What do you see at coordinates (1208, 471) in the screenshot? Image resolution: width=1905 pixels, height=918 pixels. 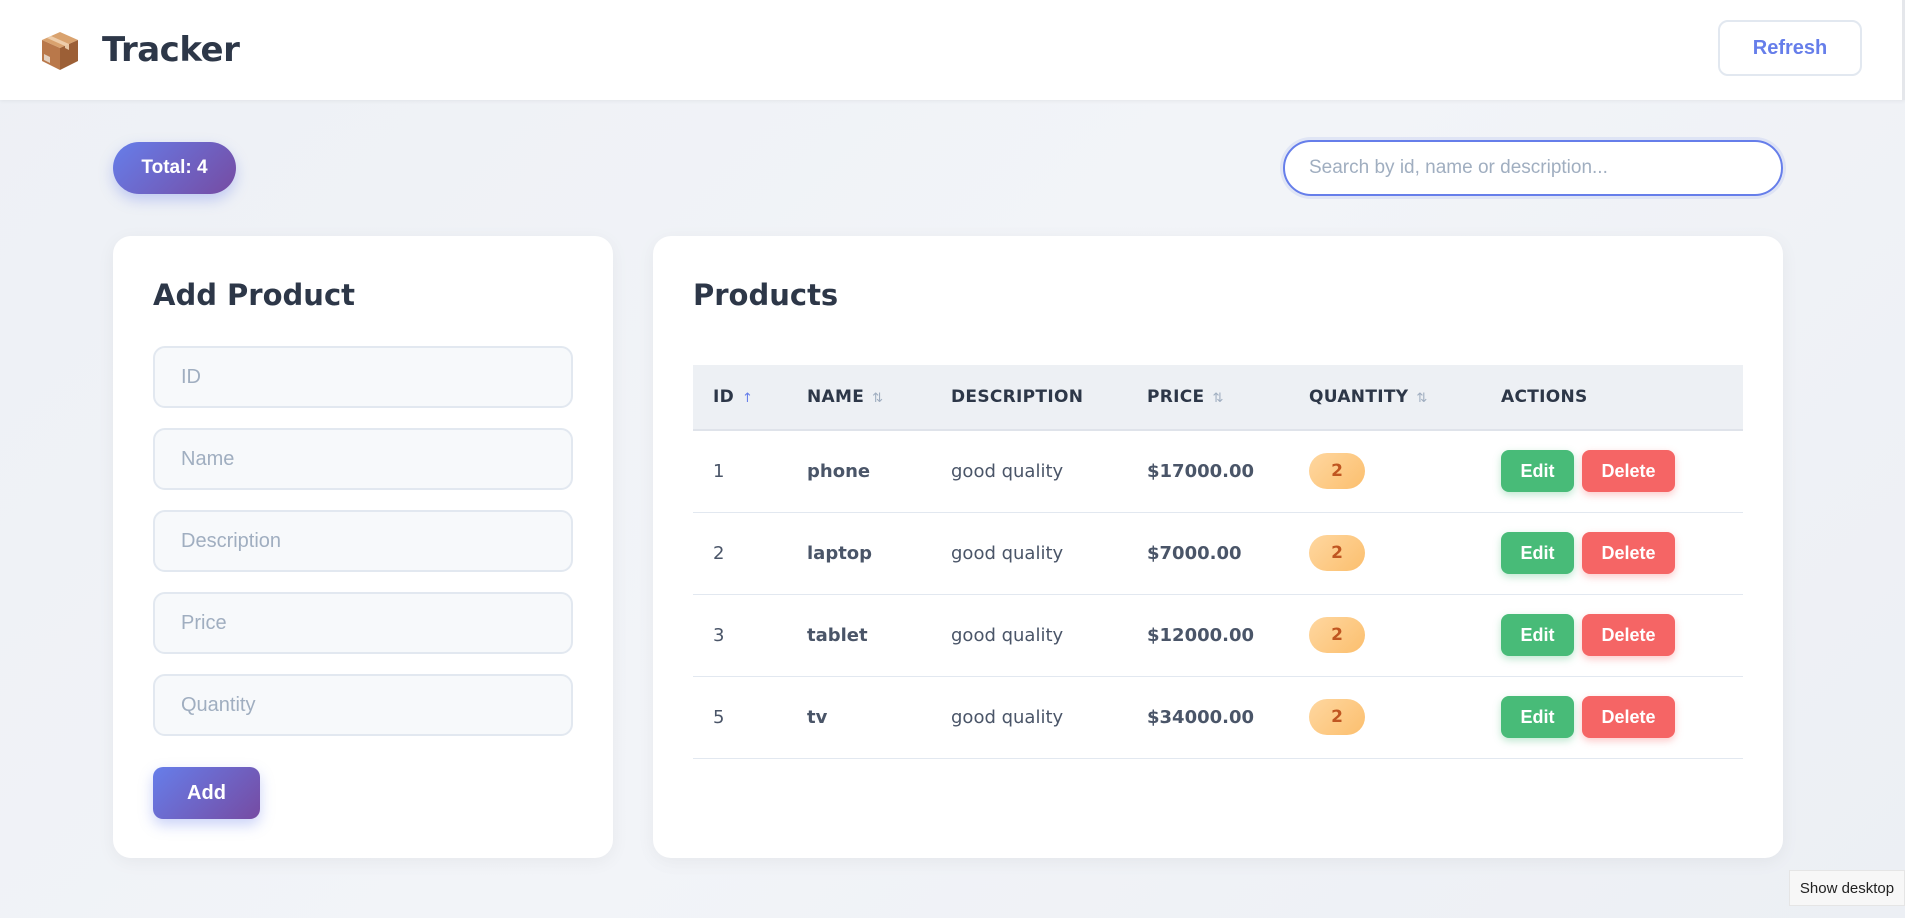 I see `cell-price: $17000.00` at bounding box center [1208, 471].